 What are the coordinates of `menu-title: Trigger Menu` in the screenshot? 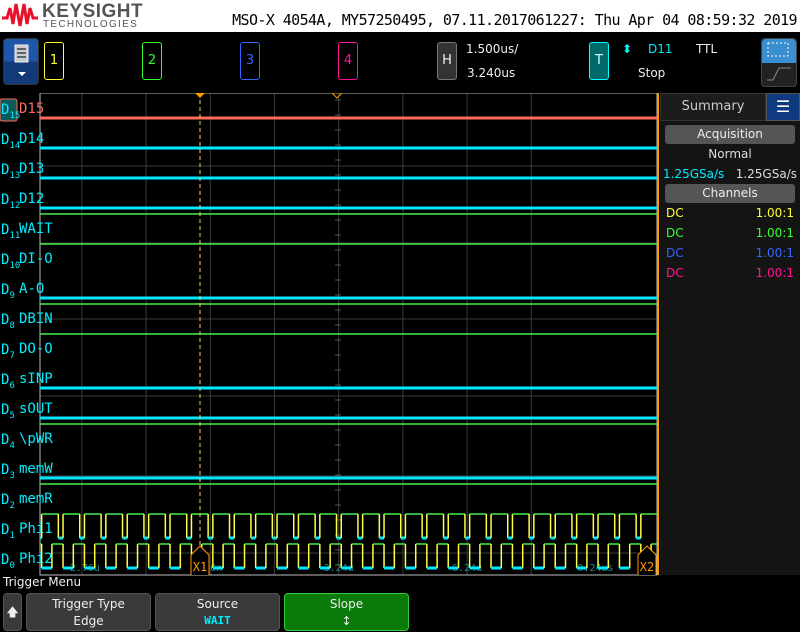 It's located at (42, 582).